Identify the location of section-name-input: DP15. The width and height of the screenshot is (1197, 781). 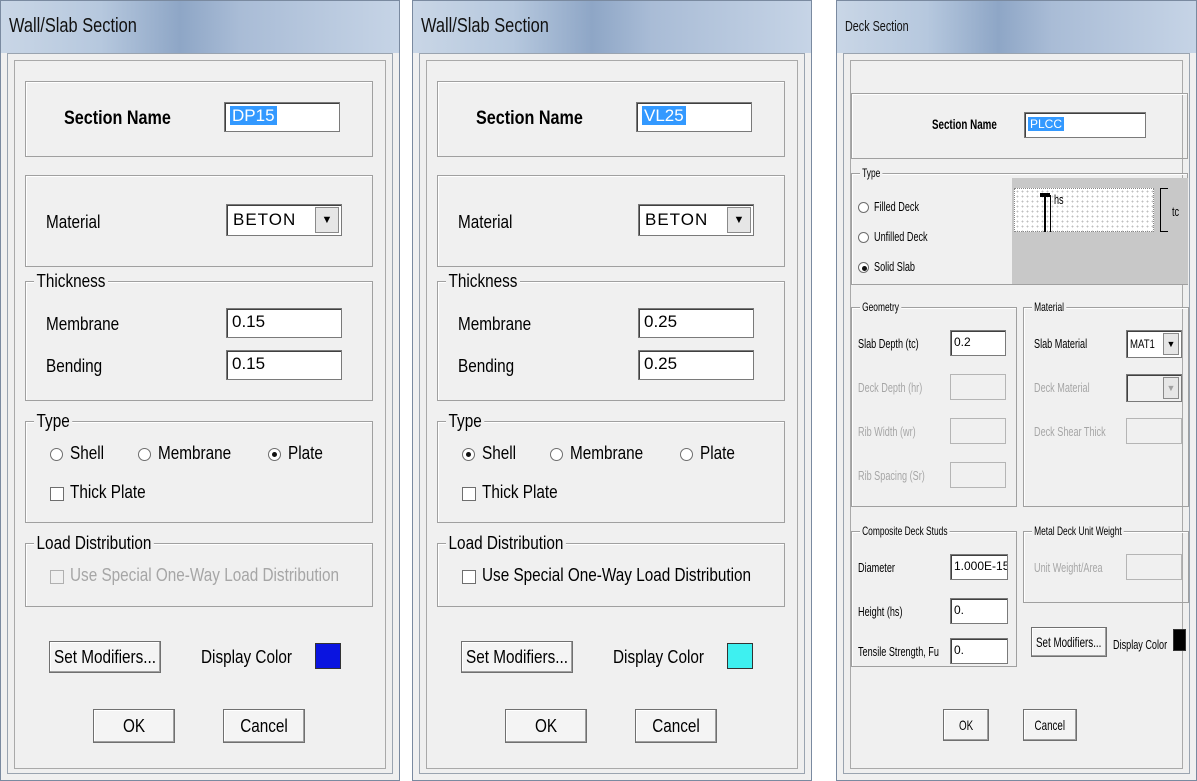
(282, 117).